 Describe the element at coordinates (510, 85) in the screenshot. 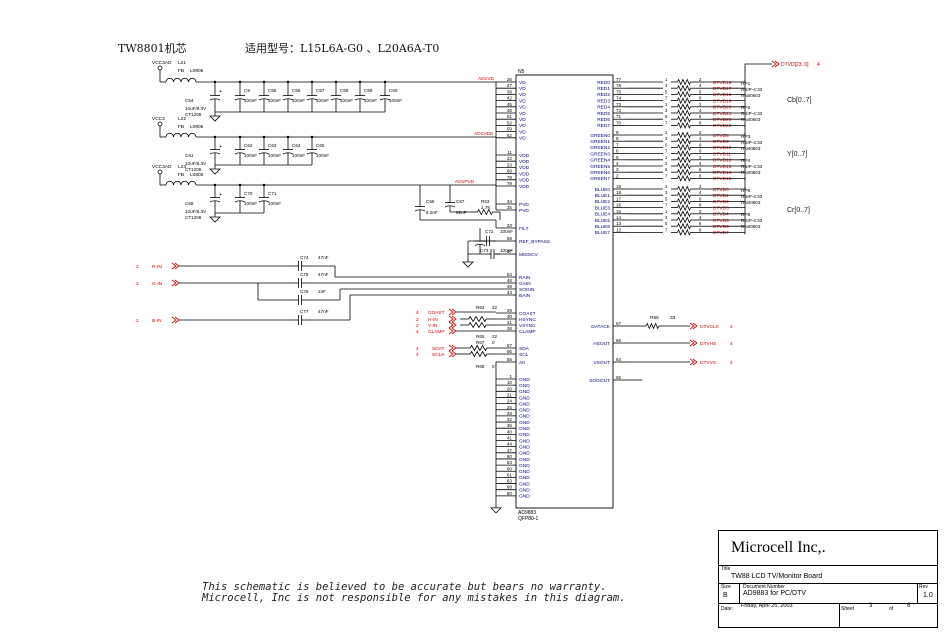

I see `pin-number: 27` at that location.